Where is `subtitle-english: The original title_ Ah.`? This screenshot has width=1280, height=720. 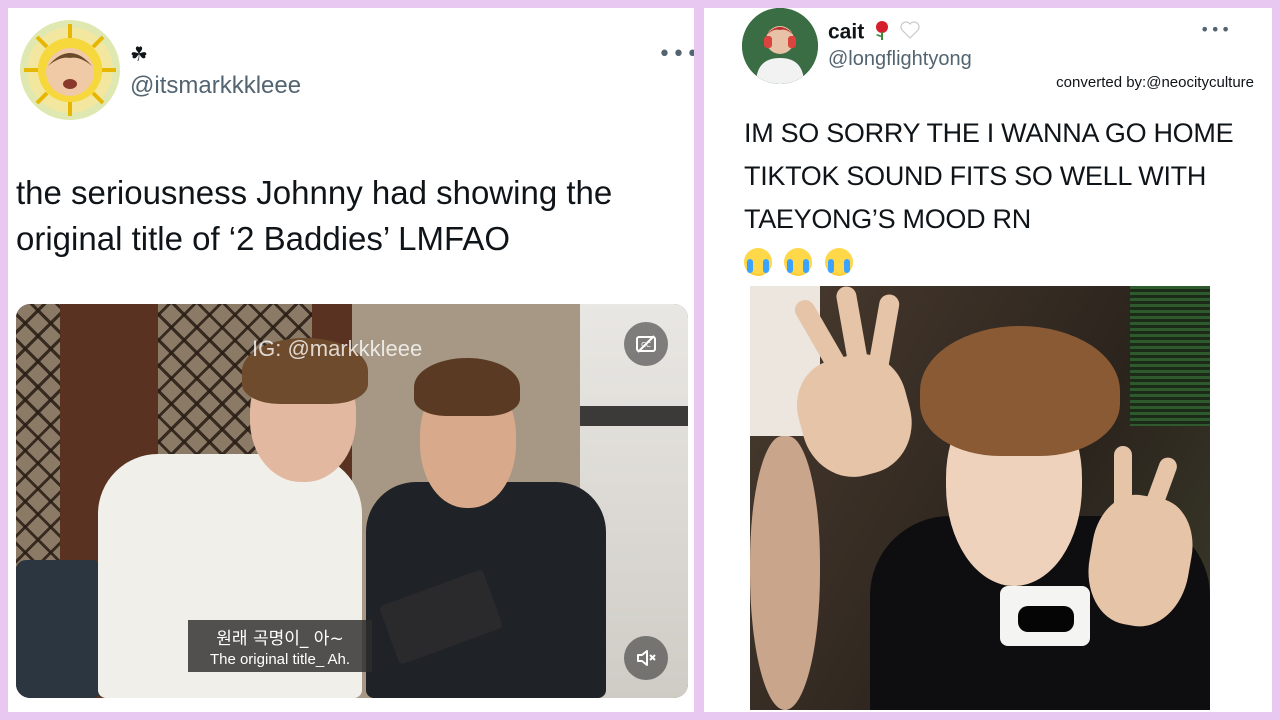
subtitle-english: The original title_ Ah. is located at coordinates (280, 659).